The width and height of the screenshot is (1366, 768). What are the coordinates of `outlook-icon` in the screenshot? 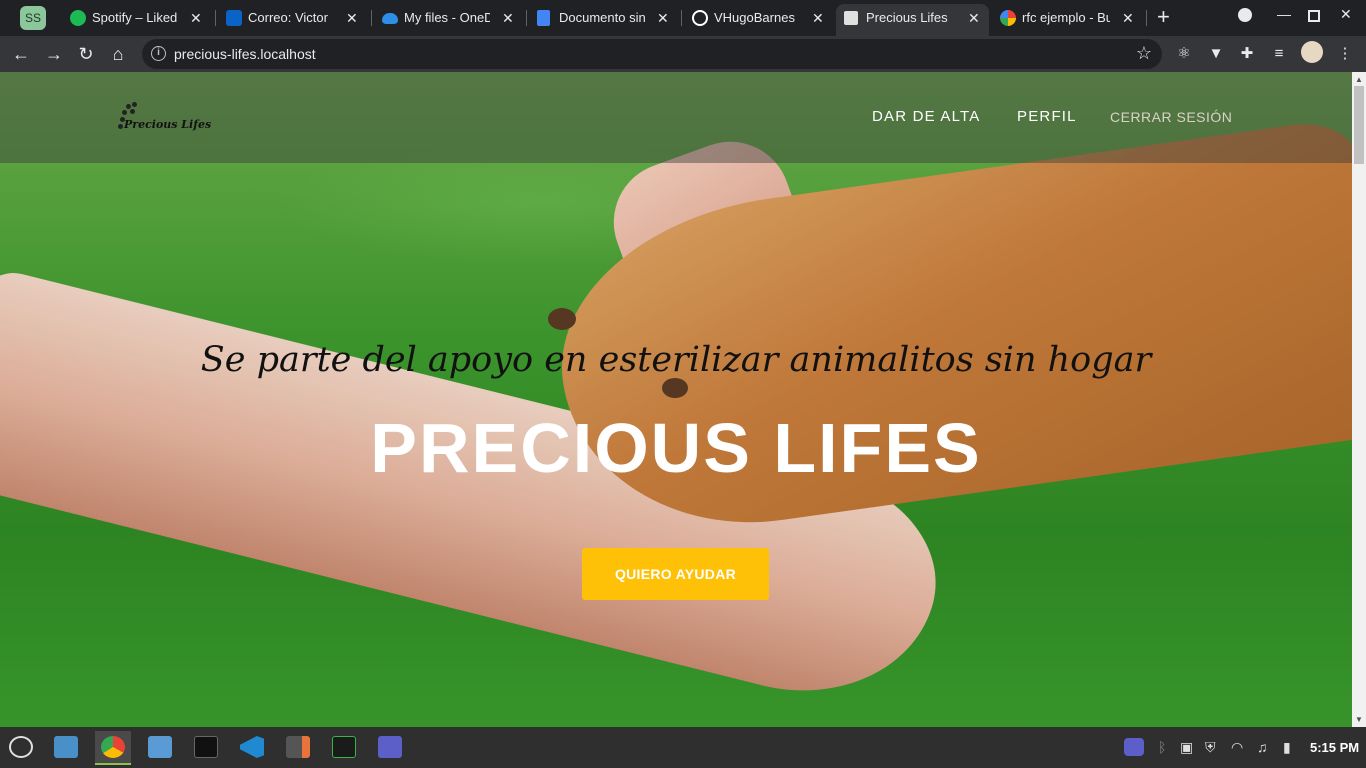 It's located at (234, 18).